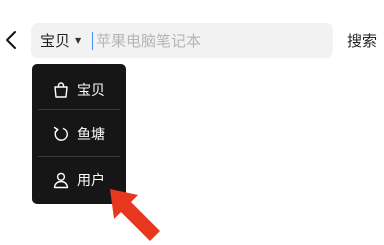  Describe the element at coordinates (91, 91) in the screenshot. I see `menu-item-label: 宝贝` at that location.